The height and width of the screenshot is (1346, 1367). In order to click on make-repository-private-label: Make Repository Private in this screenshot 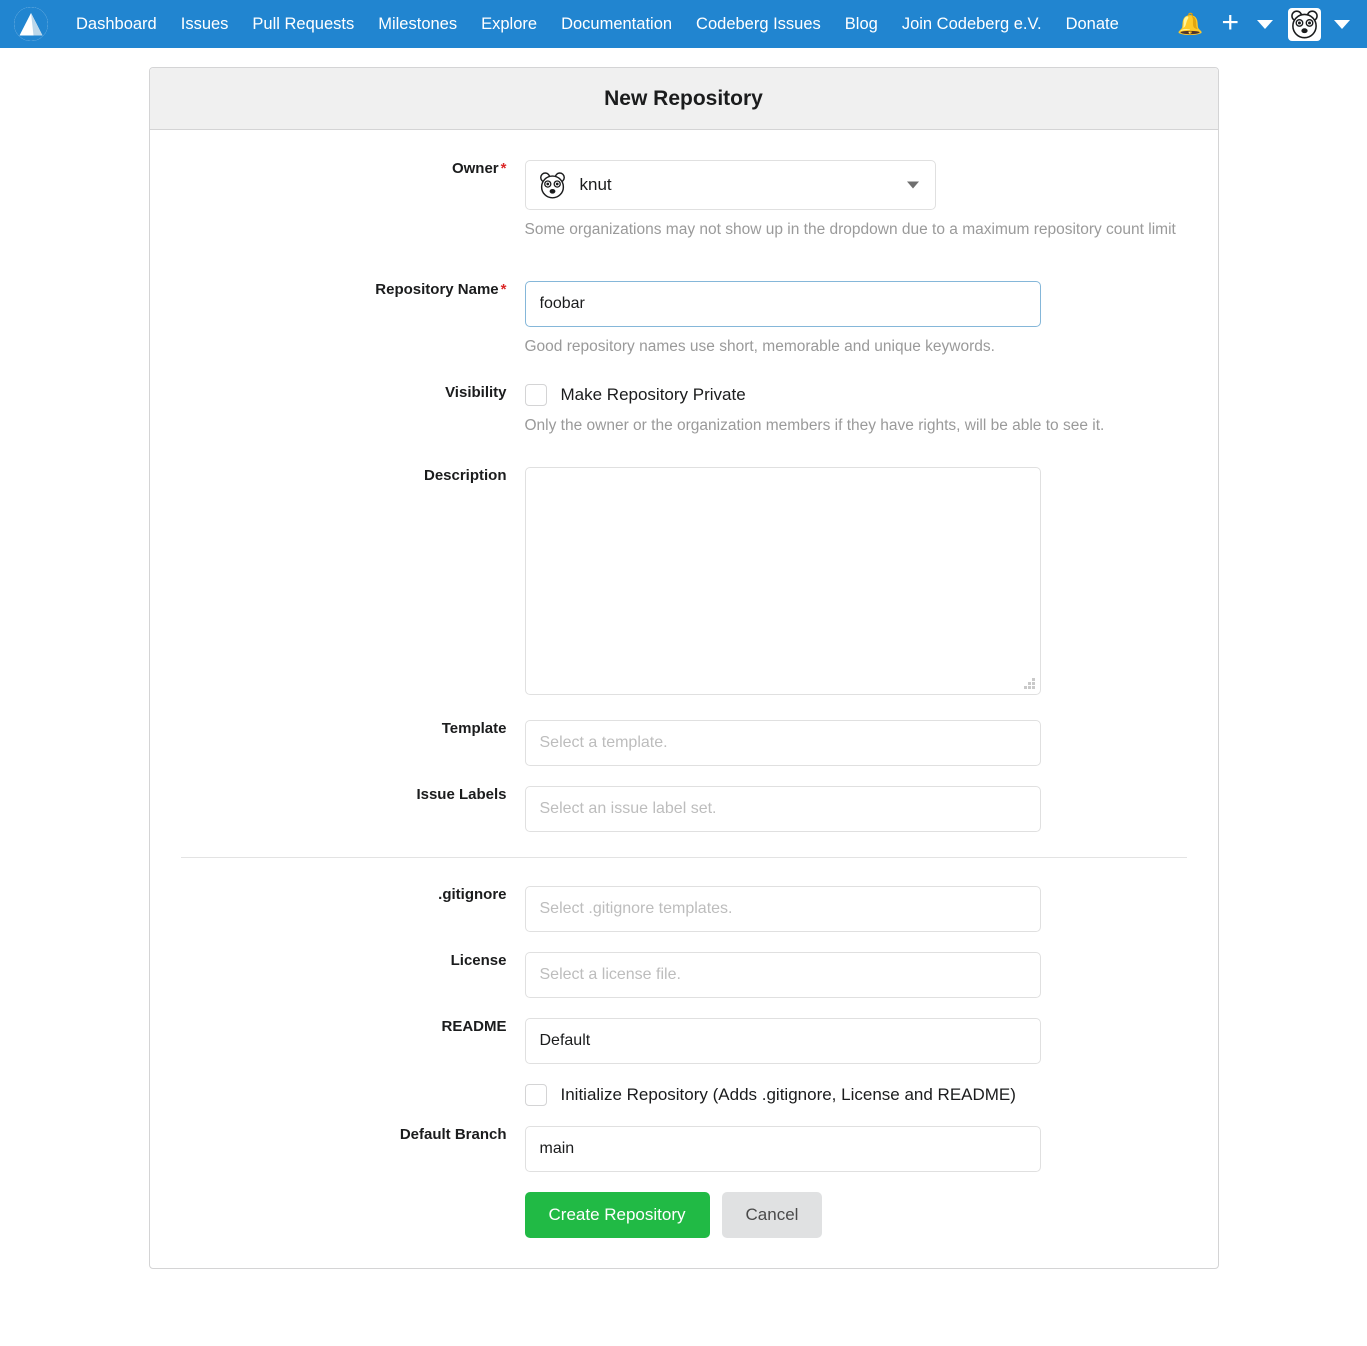, I will do `click(653, 395)`.